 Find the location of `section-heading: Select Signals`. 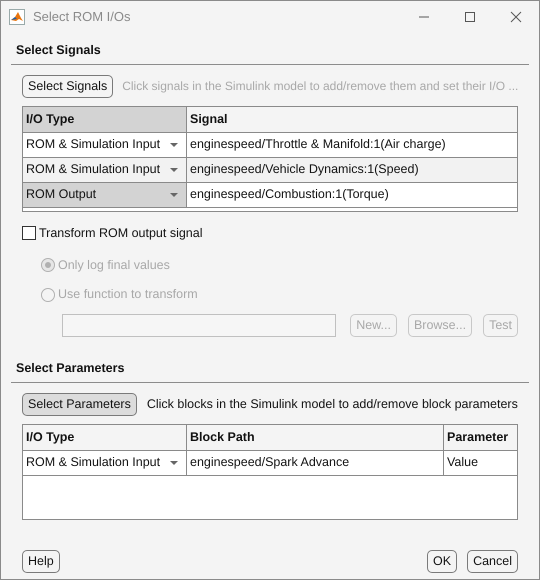

section-heading: Select Signals is located at coordinates (58, 50).